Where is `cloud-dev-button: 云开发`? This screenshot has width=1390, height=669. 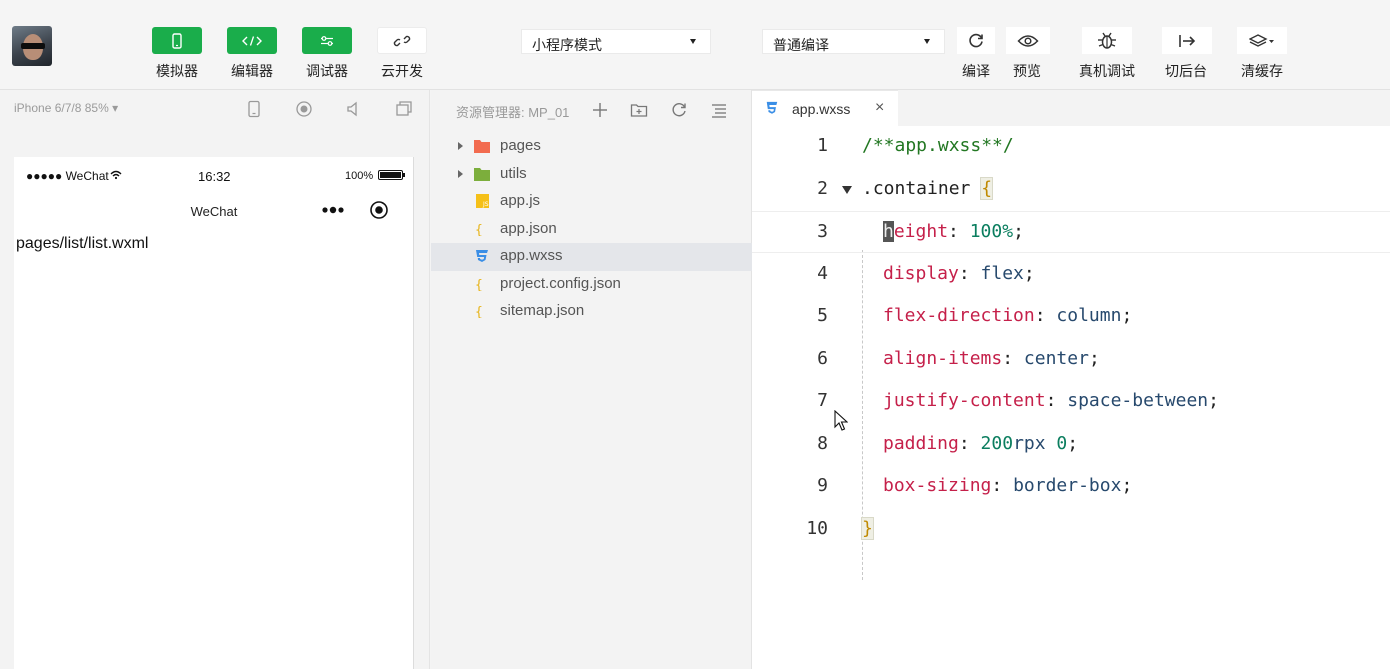 cloud-dev-button: 云开发 is located at coordinates (402, 54).